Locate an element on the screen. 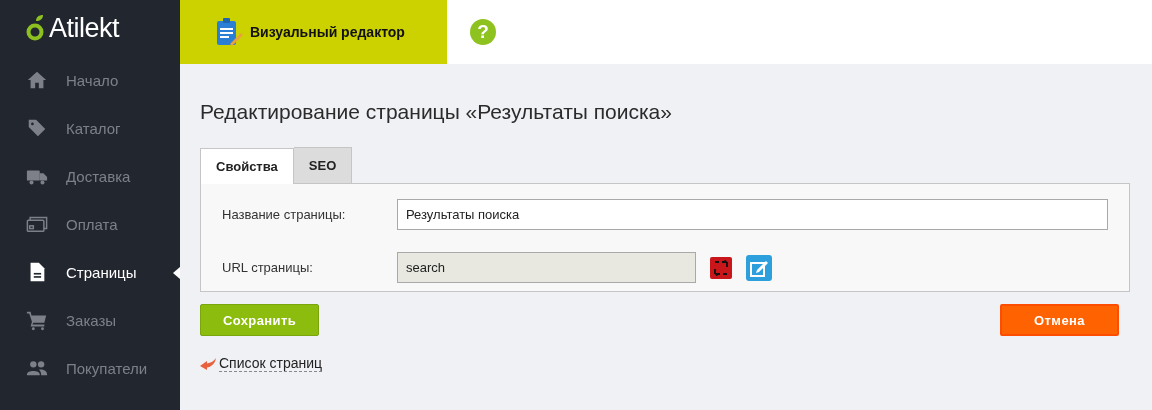  sidebar-item: Заказы is located at coordinates (90, 320).